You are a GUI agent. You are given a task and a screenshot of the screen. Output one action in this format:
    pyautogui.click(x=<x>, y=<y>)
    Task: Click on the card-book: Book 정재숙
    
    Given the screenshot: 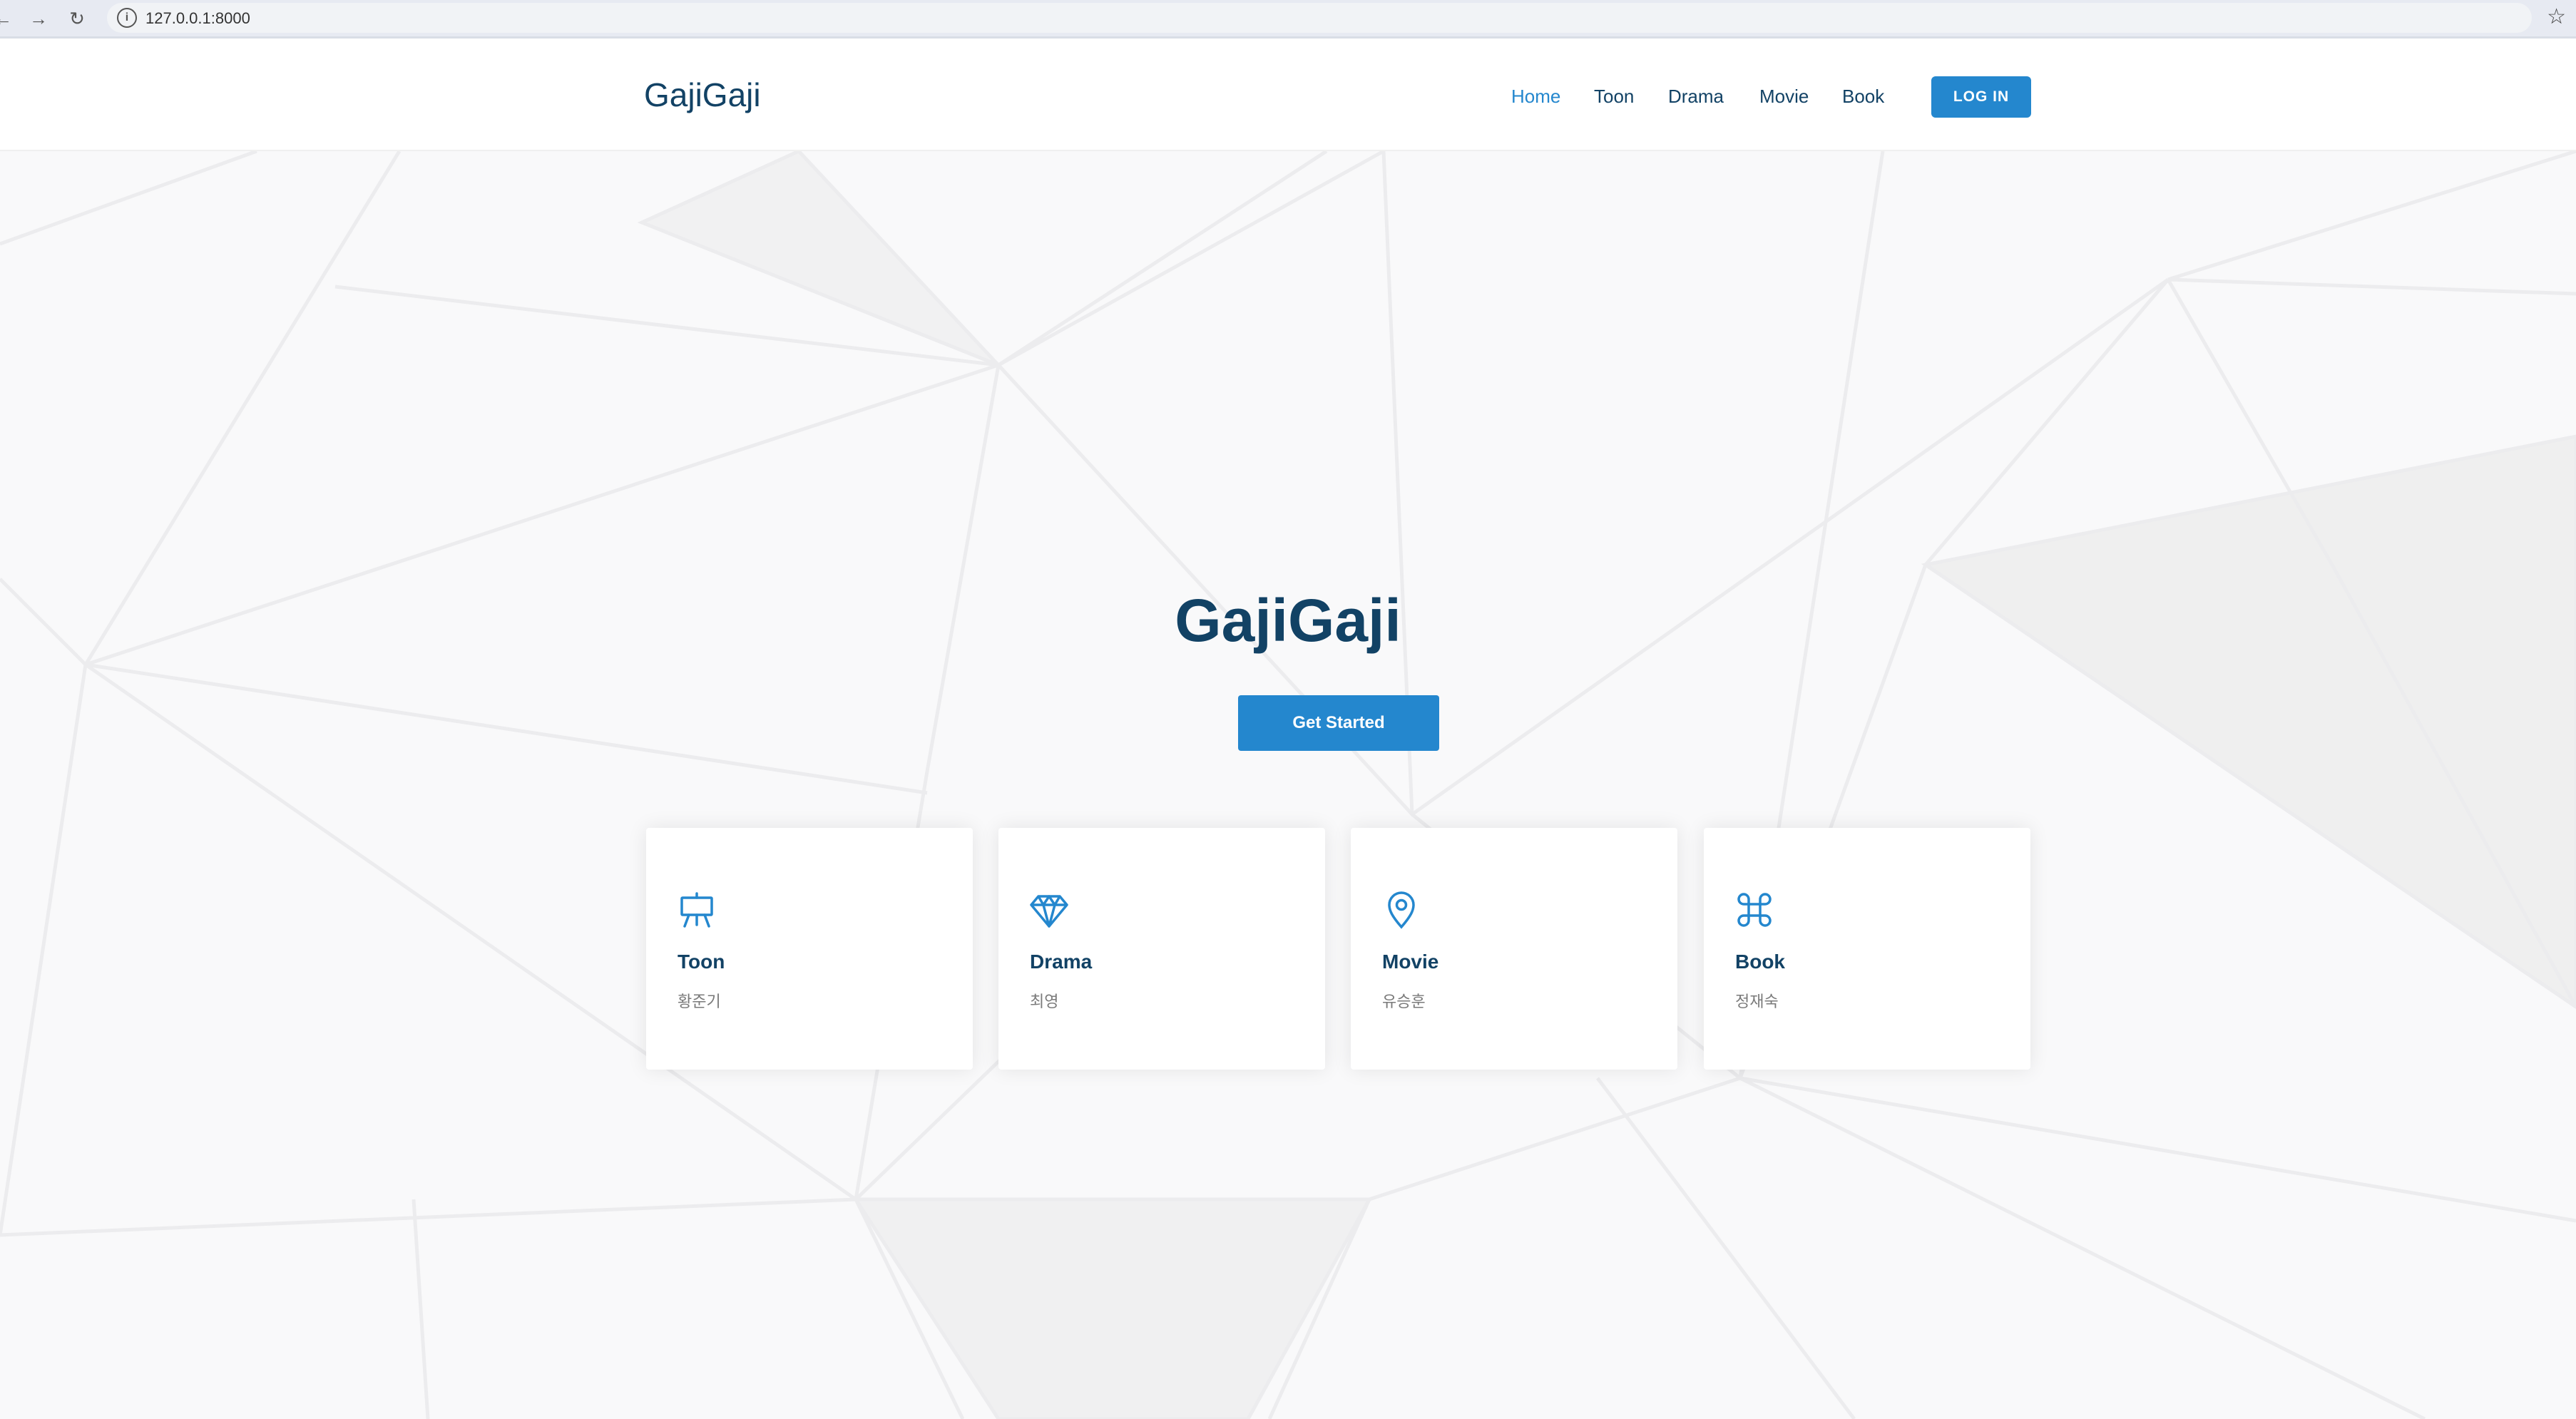 What is the action you would take?
    pyautogui.click(x=1867, y=949)
    